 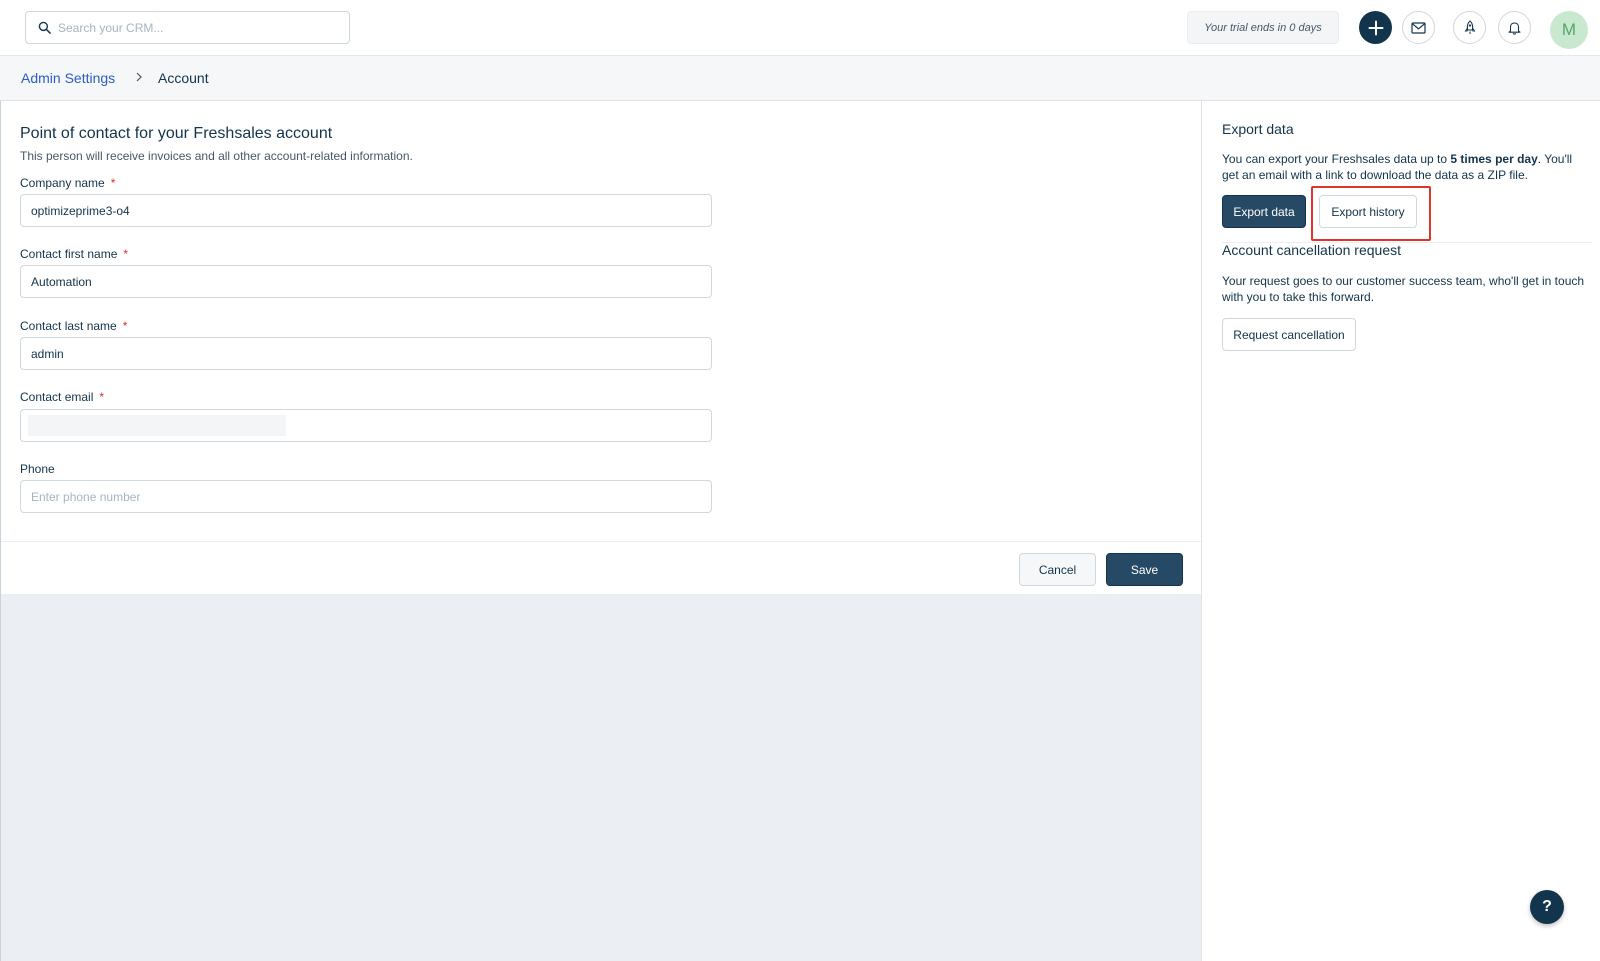 What do you see at coordinates (1264, 211) in the screenshot?
I see `export-data-button: Export data` at bounding box center [1264, 211].